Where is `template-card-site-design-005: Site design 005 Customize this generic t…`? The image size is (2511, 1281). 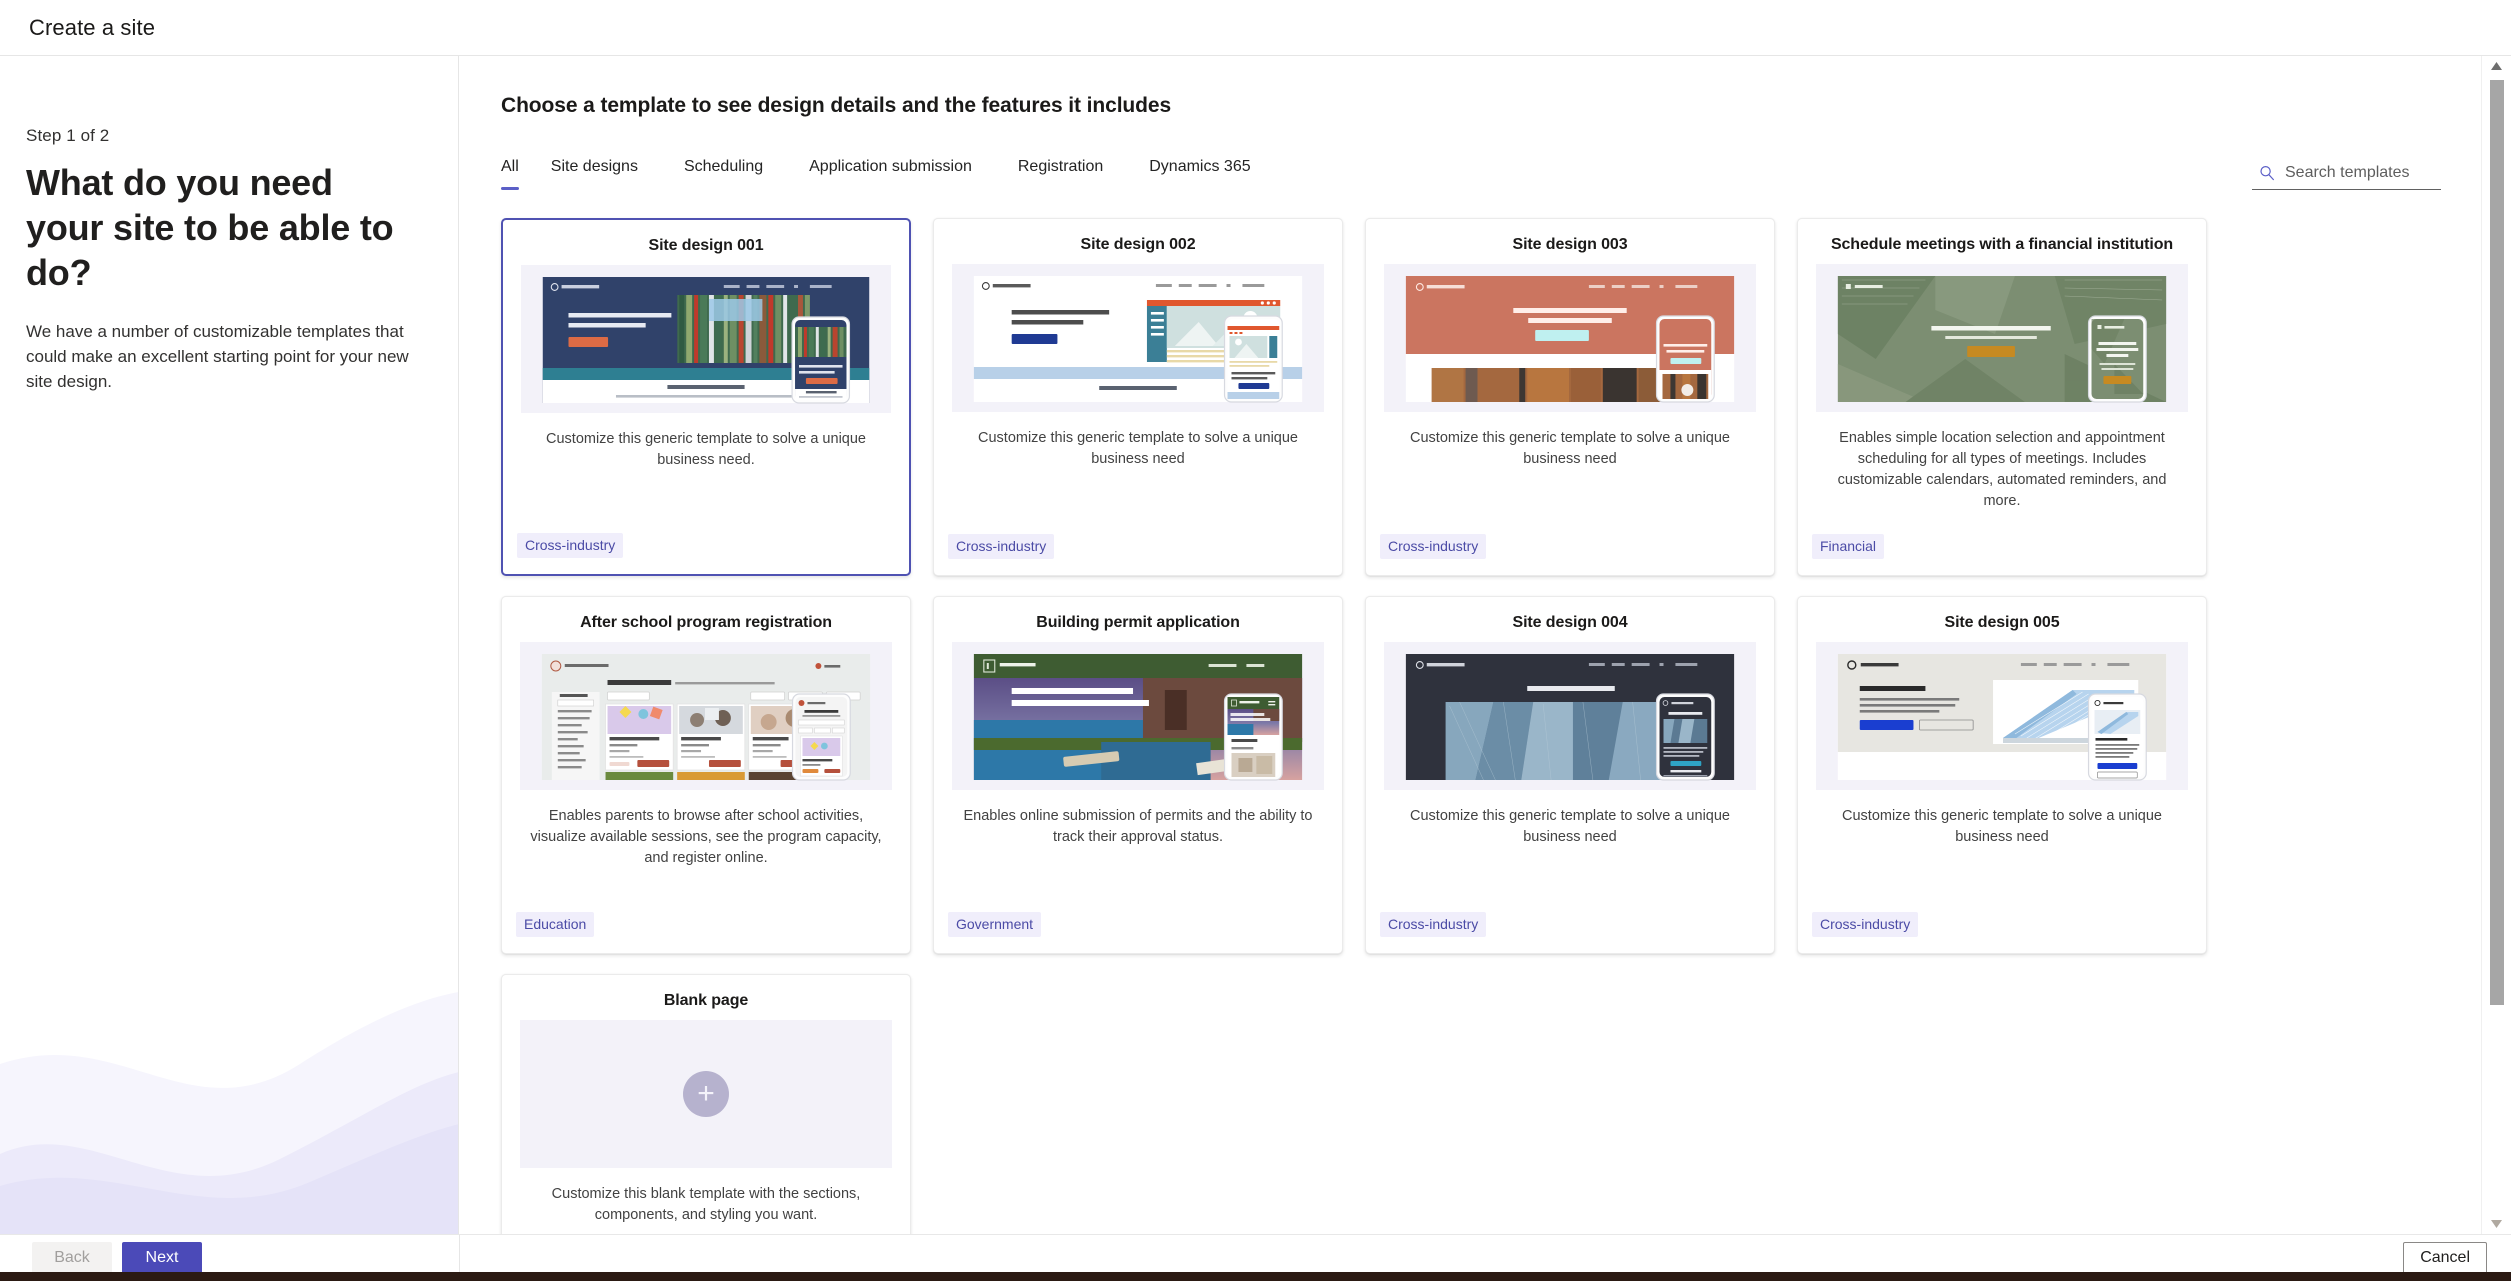
template-card-site-design-005: Site design 005 Customize this generic t… is located at coordinates (2002, 775).